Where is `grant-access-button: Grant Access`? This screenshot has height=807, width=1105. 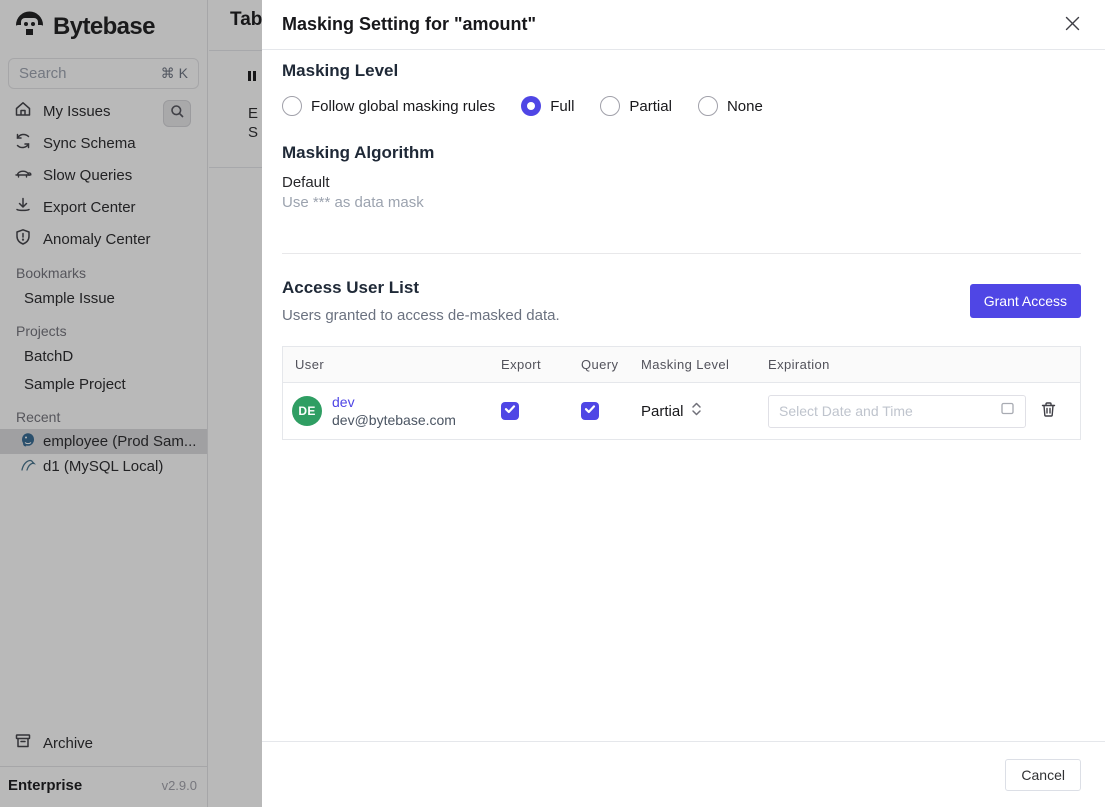
grant-access-button: Grant Access is located at coordinates (1025, 301).